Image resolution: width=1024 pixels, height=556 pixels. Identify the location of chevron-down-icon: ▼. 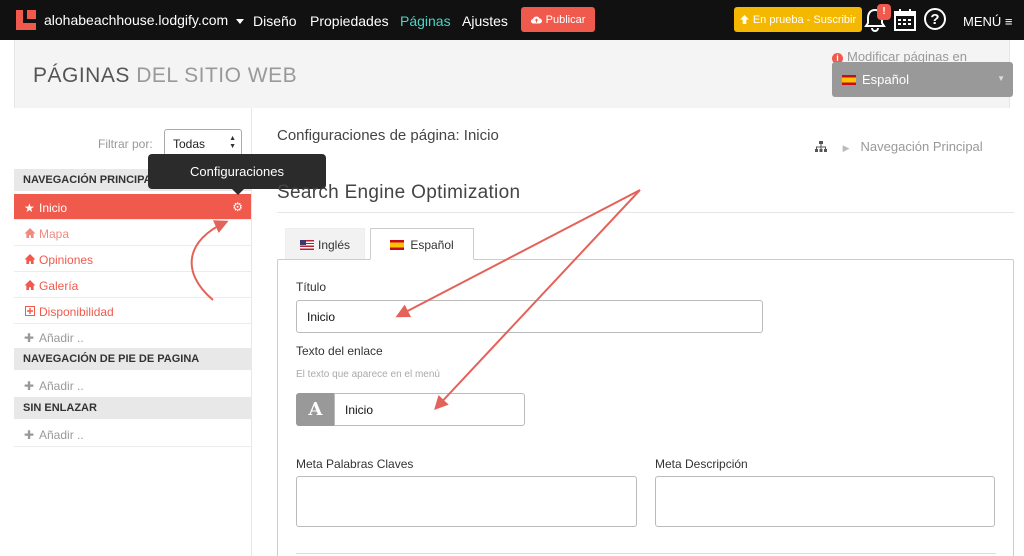
(1001, 78).